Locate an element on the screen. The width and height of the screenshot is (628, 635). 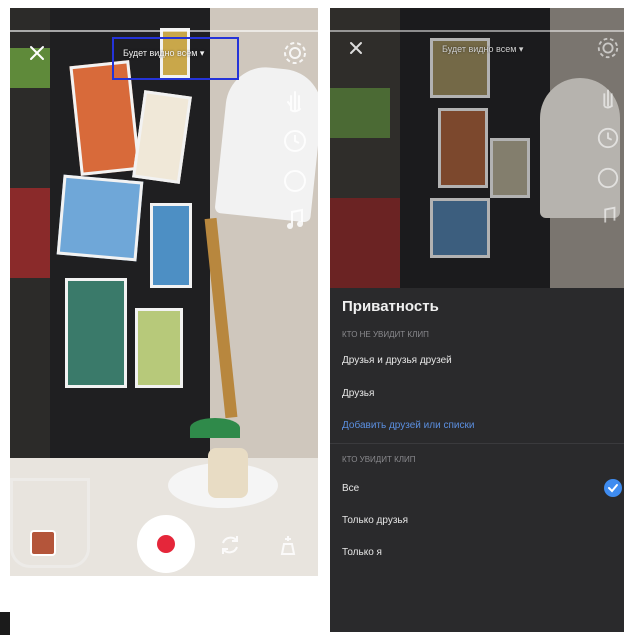
close-button is located at coordinates (37, 53).